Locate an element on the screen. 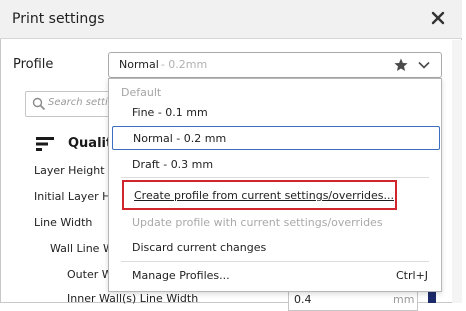  star-icon is located at coordinates (401, 65).